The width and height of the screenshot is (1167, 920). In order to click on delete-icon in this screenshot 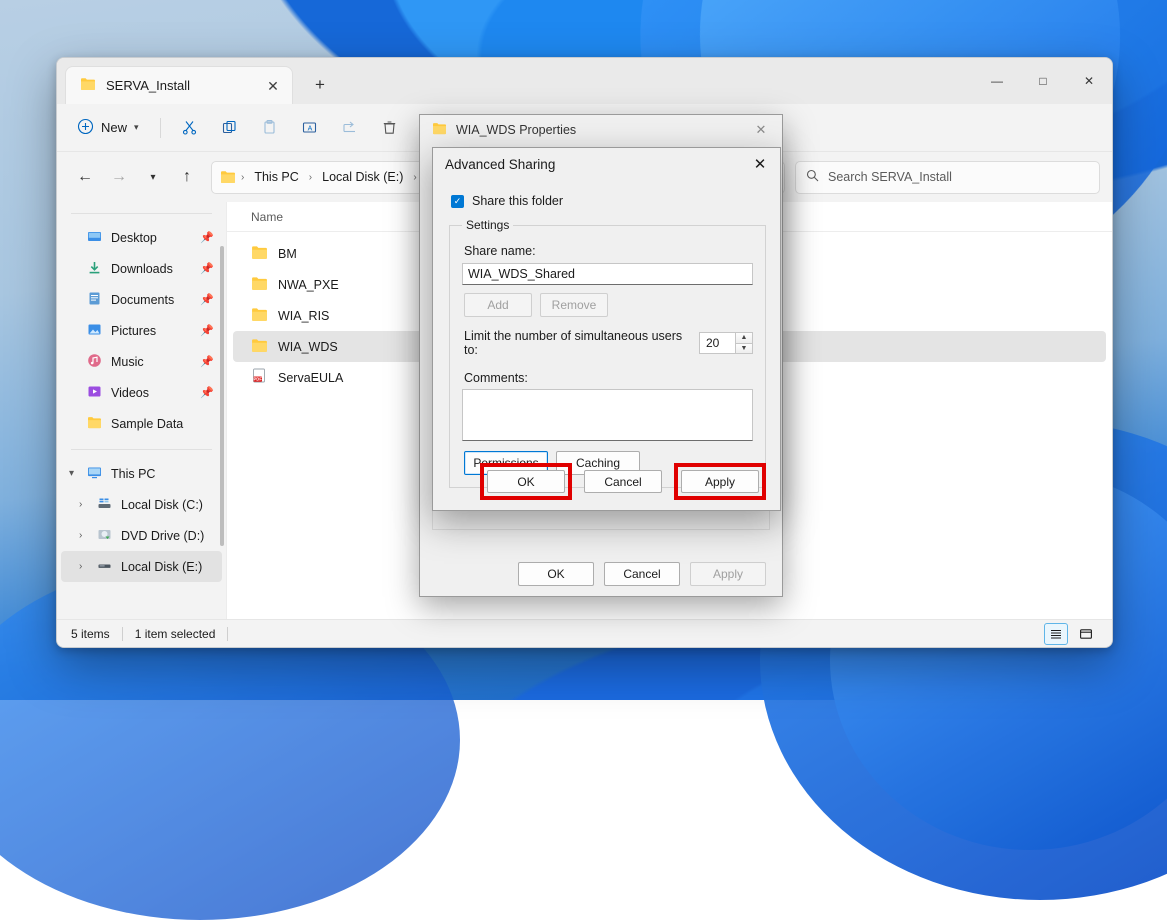, I will do `click(390, 128)`.